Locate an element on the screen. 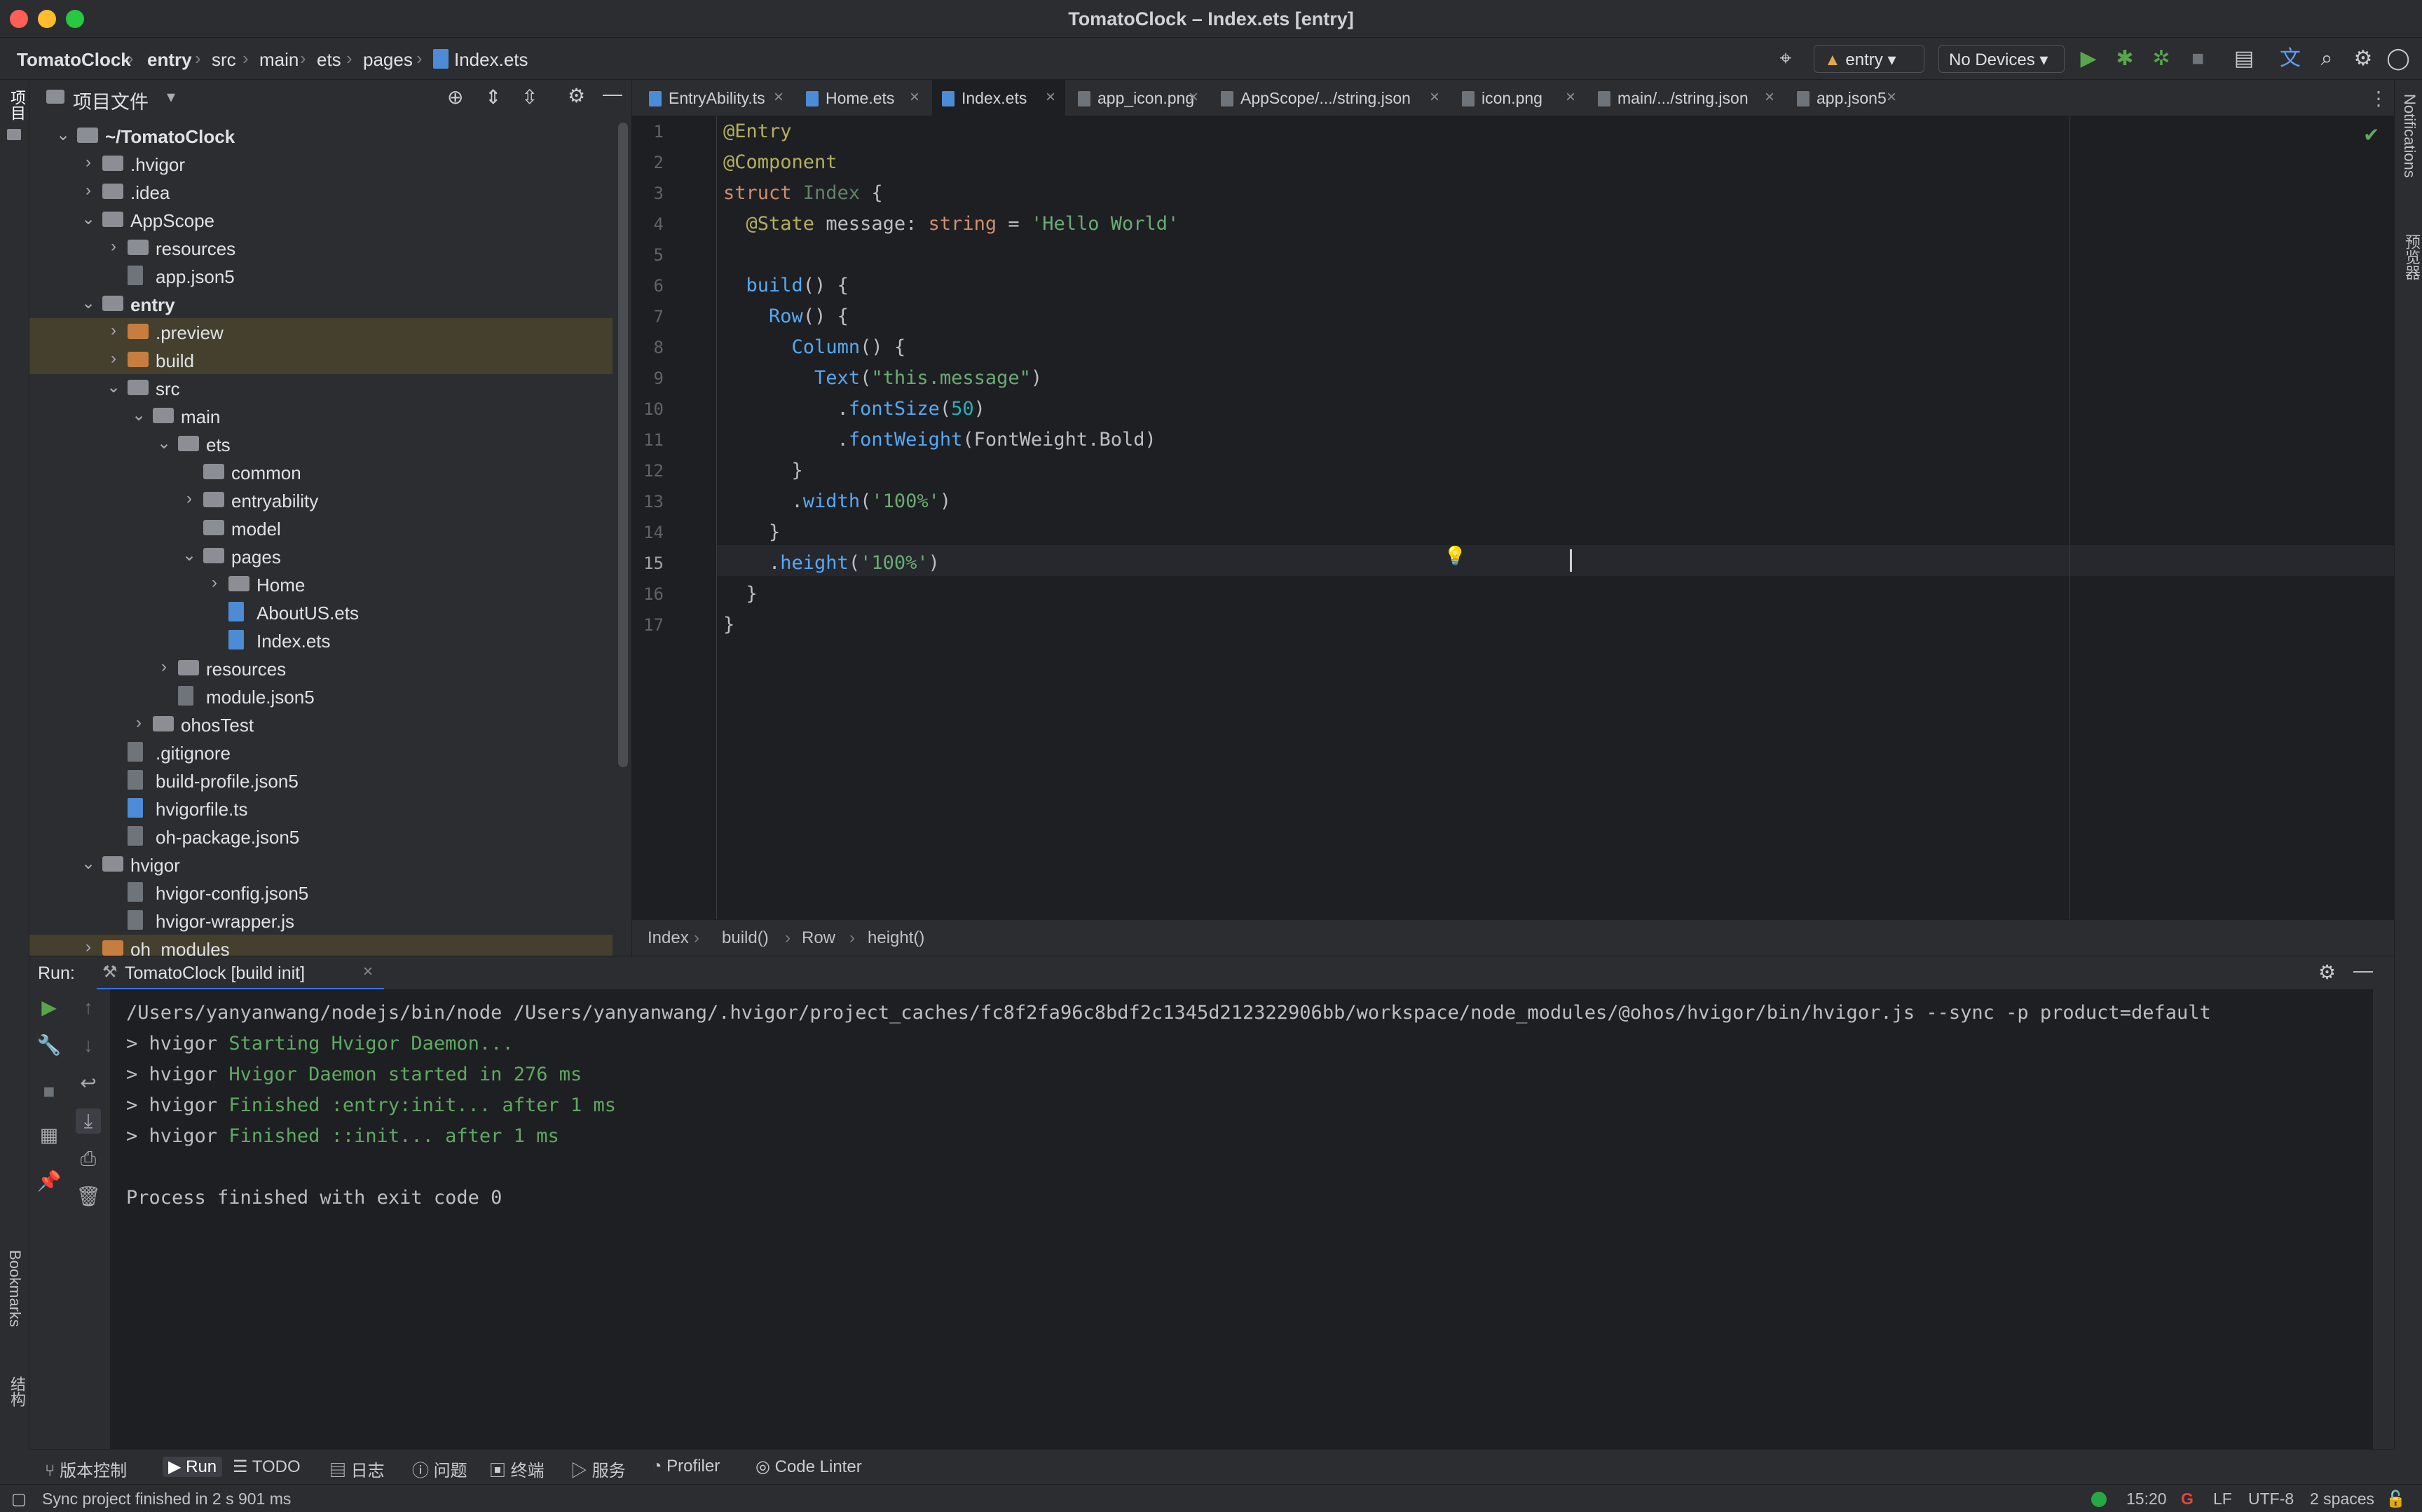  status-ok-icon is located at coordinates (2099, 1499).